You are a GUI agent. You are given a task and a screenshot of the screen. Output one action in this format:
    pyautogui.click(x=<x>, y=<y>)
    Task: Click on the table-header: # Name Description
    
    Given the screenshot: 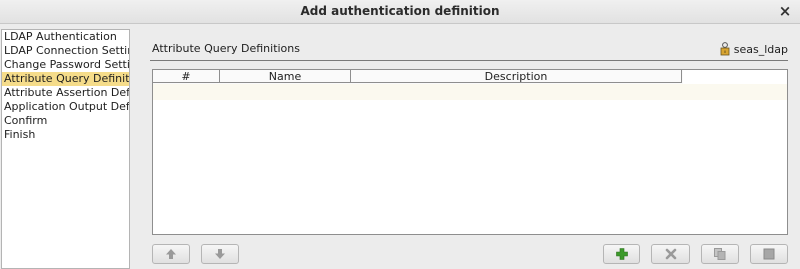 What is the action you would take?
    pyautogui.click(x=418, y=77)
    